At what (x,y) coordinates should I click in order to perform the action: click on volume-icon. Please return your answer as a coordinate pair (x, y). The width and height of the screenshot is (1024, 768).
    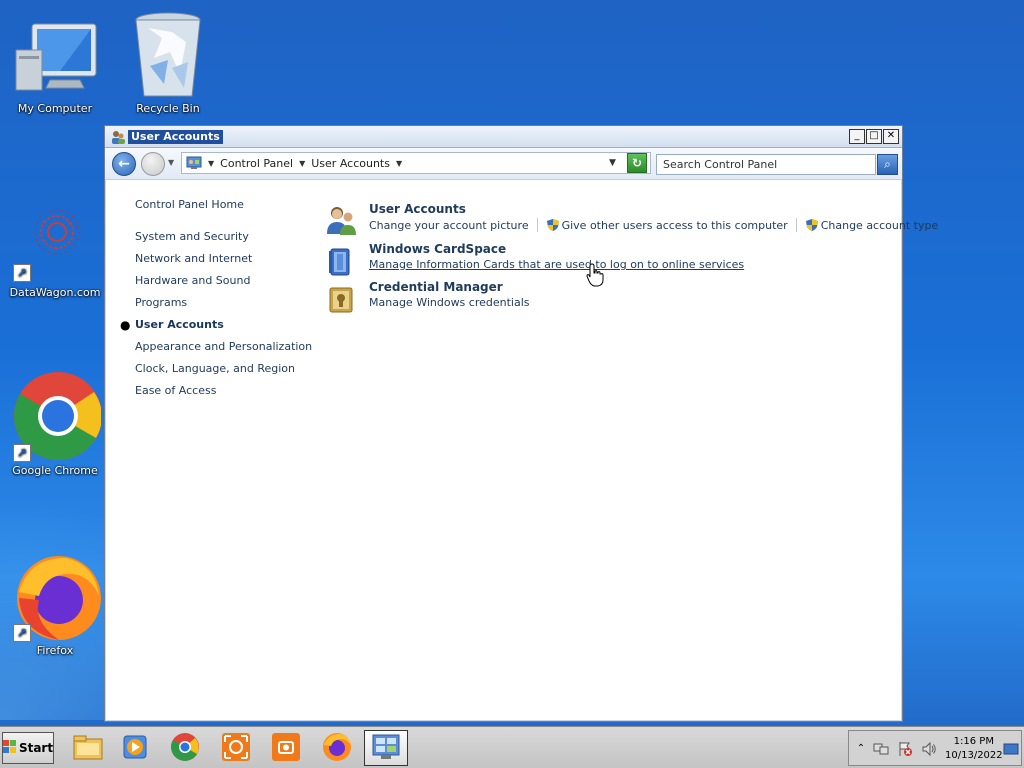
    Looking at the image, I should click on (929, 749).